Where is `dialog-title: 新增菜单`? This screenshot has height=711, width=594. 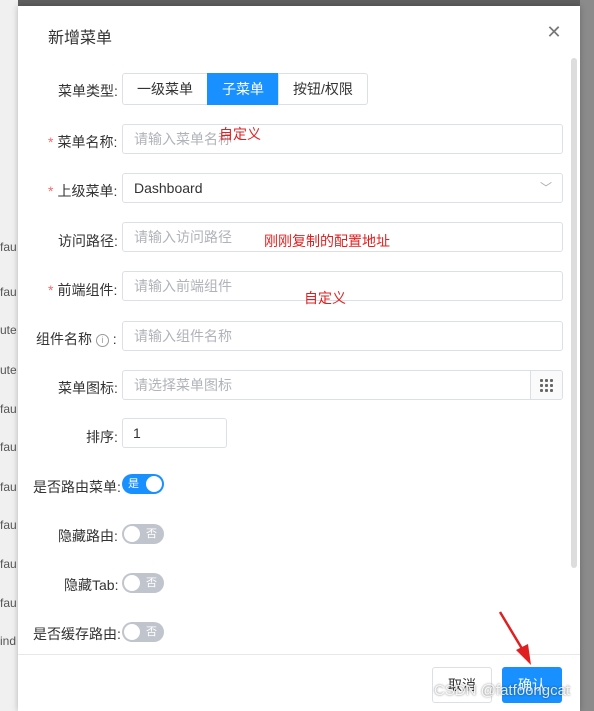 dialog-title: 新增菜单 is located at coordinates (80, 38).